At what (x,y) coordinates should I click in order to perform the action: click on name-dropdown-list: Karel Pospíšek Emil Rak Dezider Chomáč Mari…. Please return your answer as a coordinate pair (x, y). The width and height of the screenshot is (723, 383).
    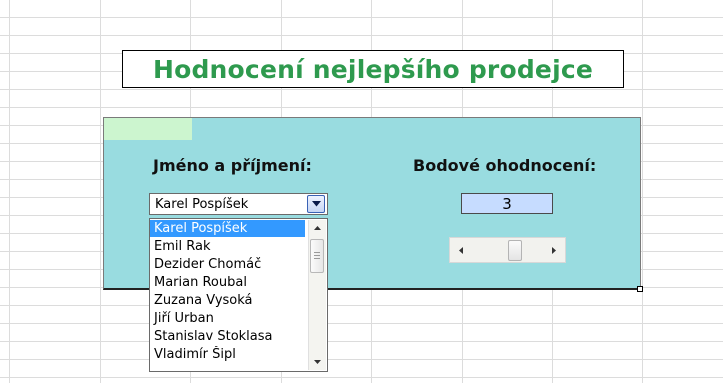
    Looking at the image, I should click on (238, 295).